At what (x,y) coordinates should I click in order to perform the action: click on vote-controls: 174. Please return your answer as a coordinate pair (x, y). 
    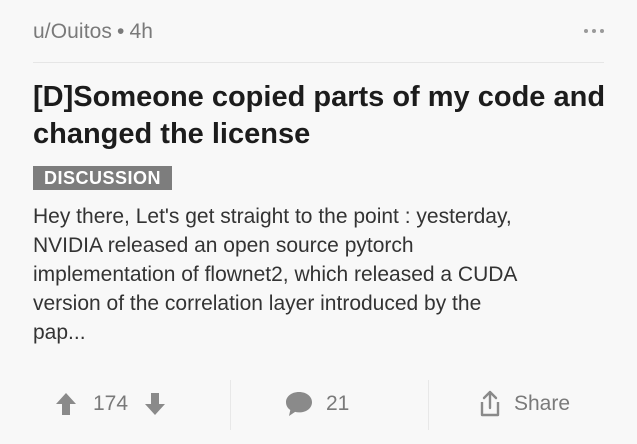
    Looking at the image, I should click on (110, 404).